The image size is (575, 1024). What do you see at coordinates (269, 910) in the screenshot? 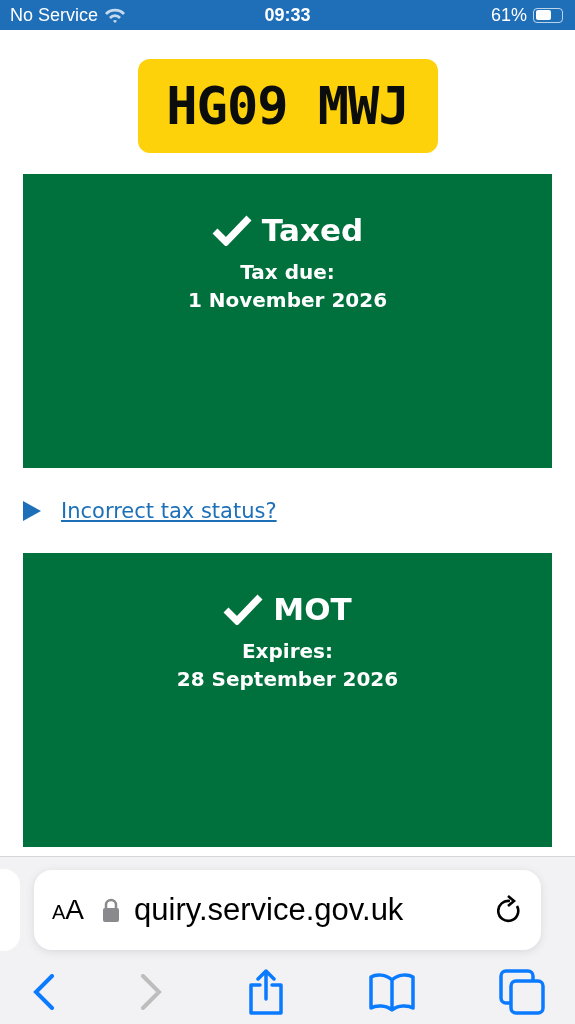
I see `url-text: quiry.service.gov.uk` at bounding box center [269, 910].